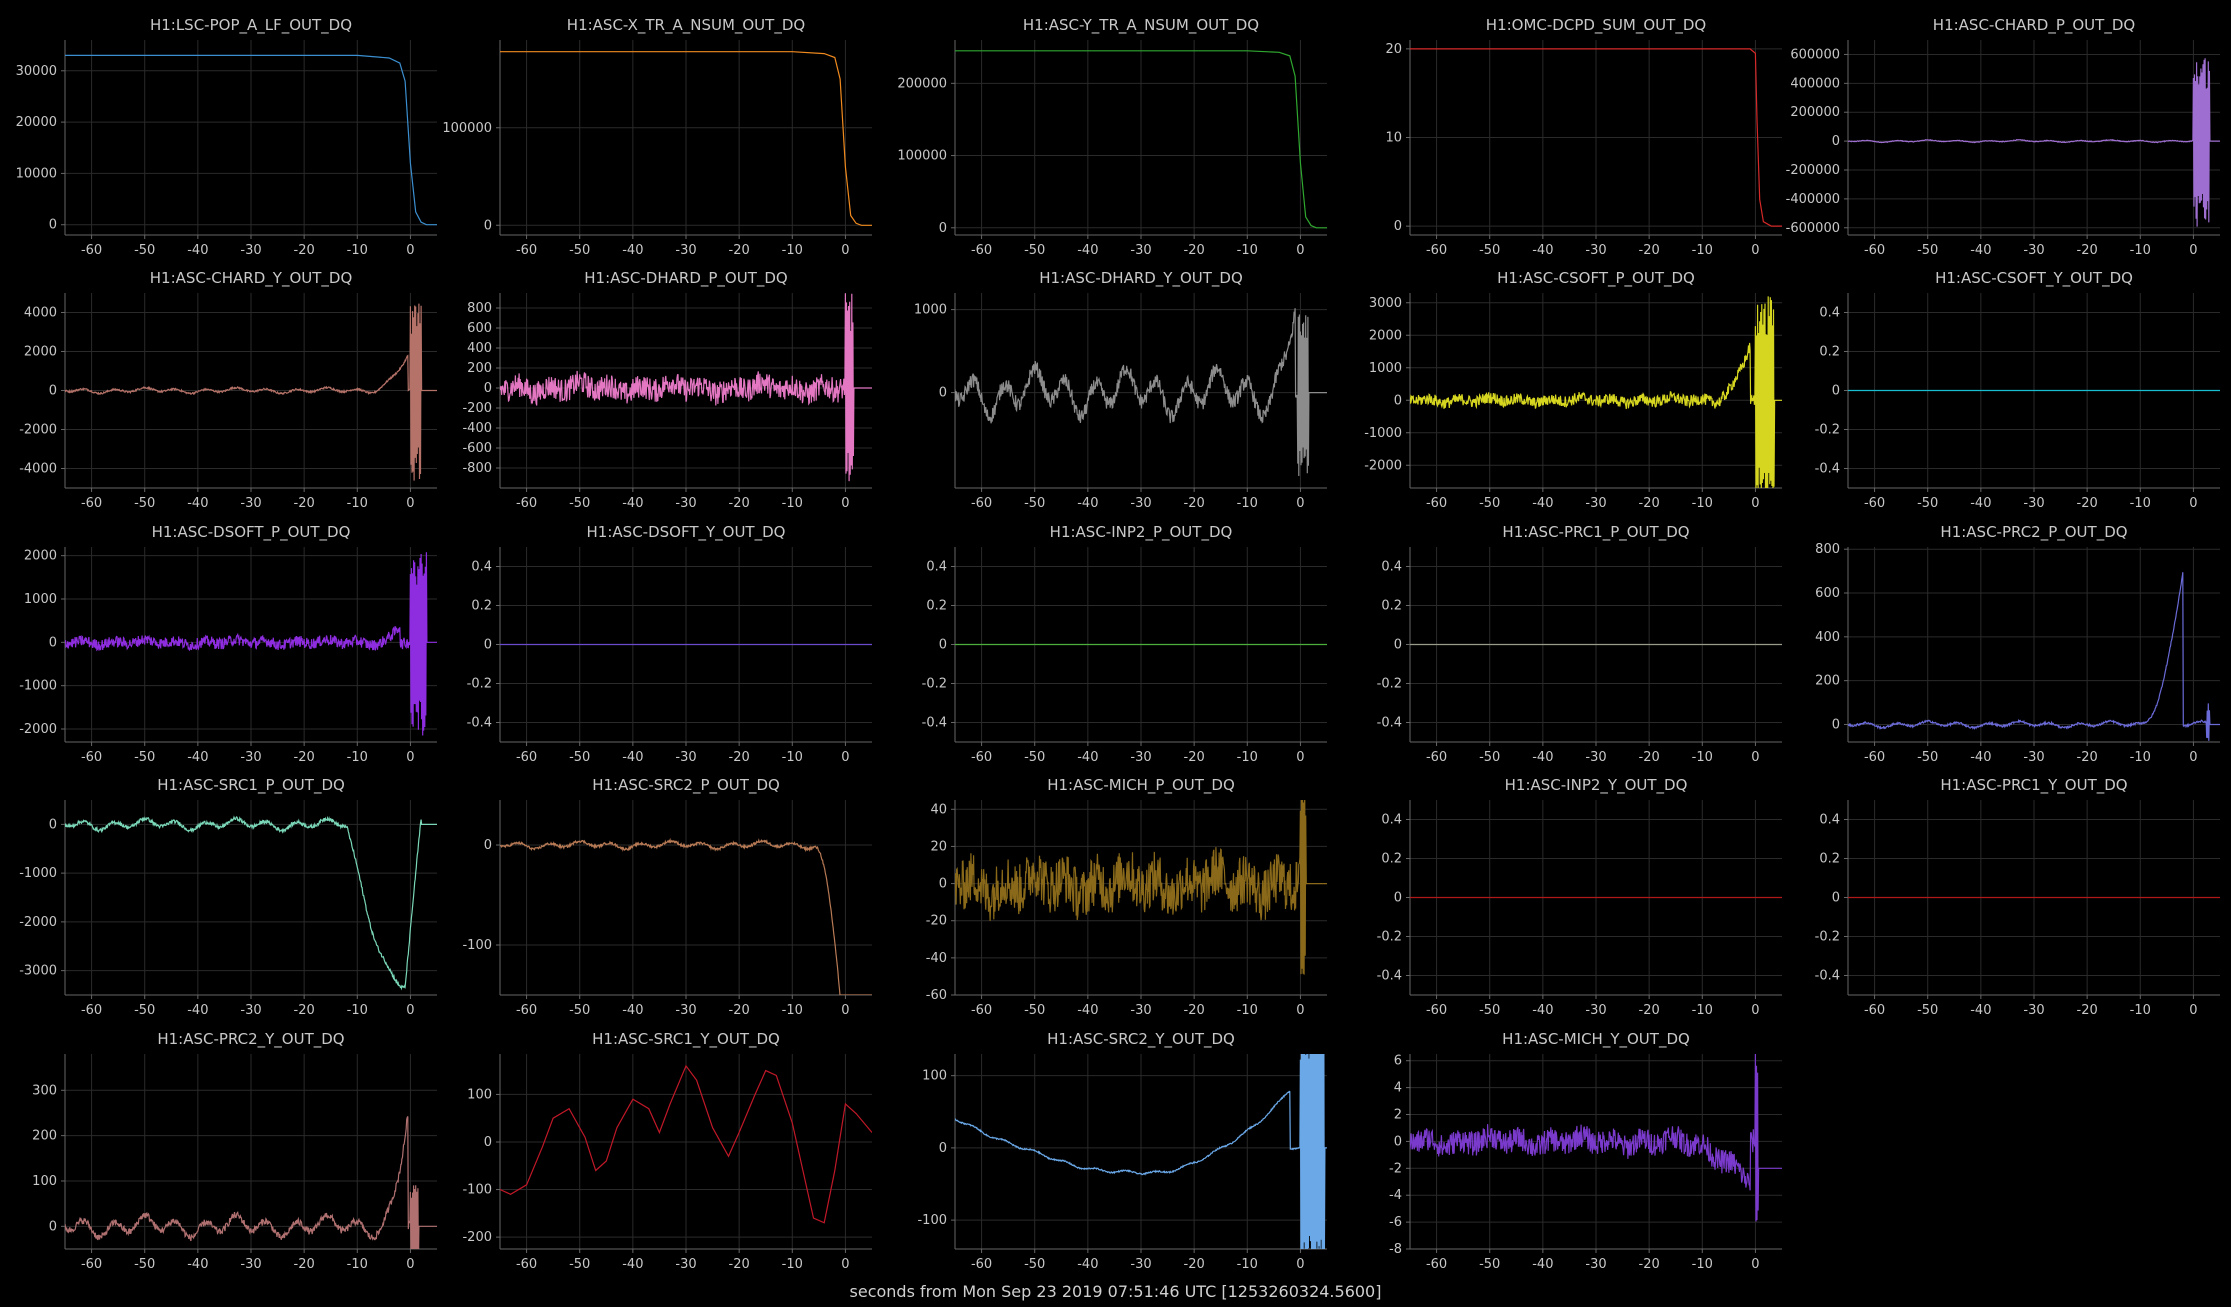 The image size is (2231, 1307). I want to click on y-tick-label: 200, so click(44, 1136).